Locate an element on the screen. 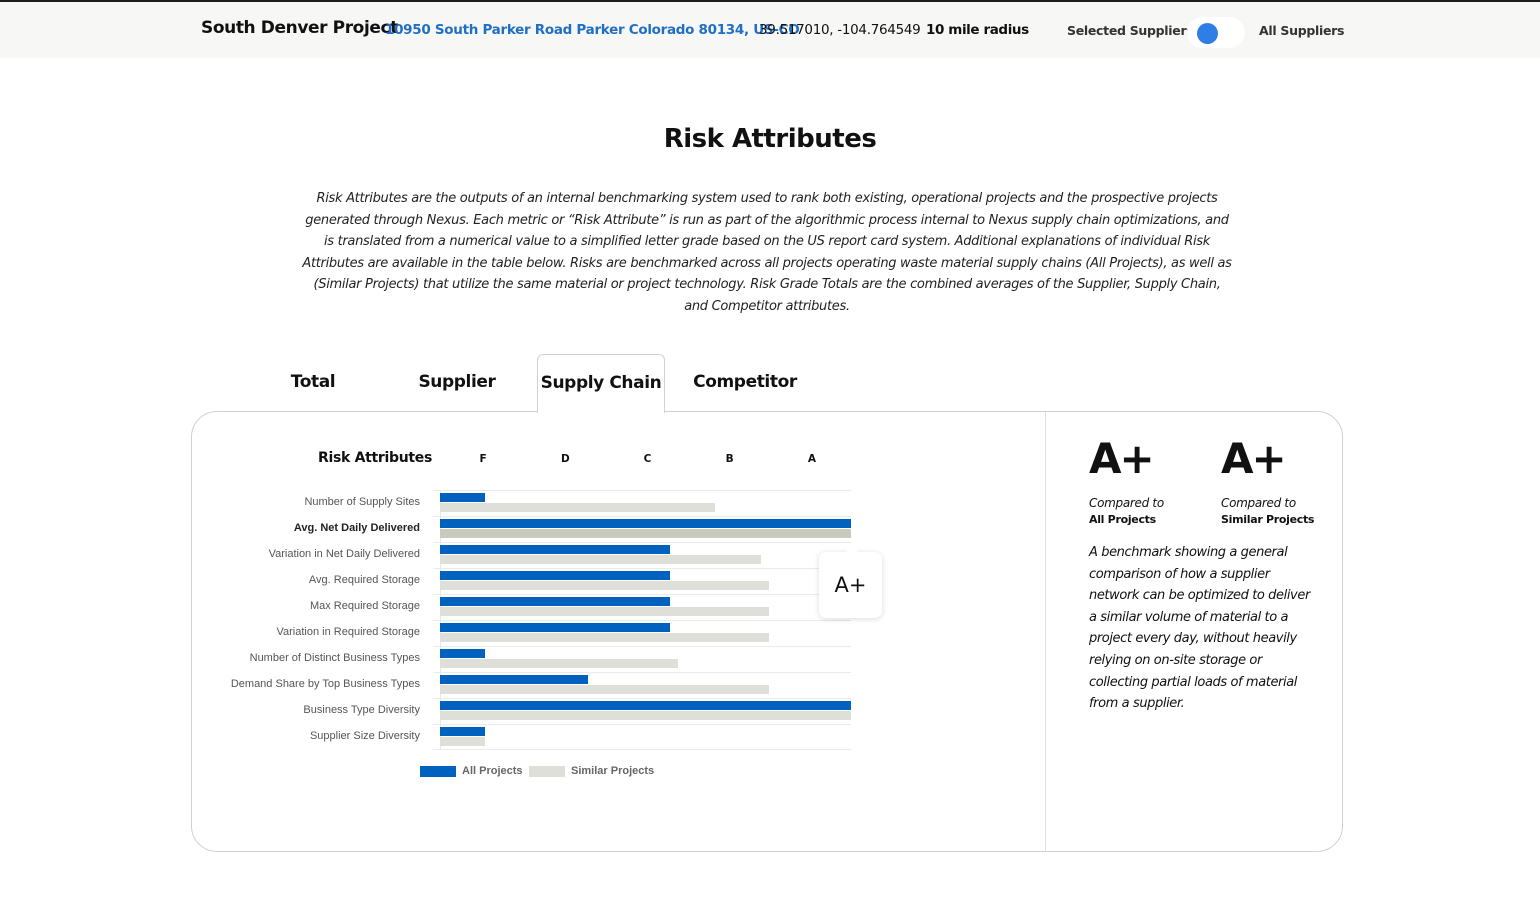 This screenshot has width=1540, height=900. y-tick-label: Number of Supply Sites is located at coordinates (362, 502).